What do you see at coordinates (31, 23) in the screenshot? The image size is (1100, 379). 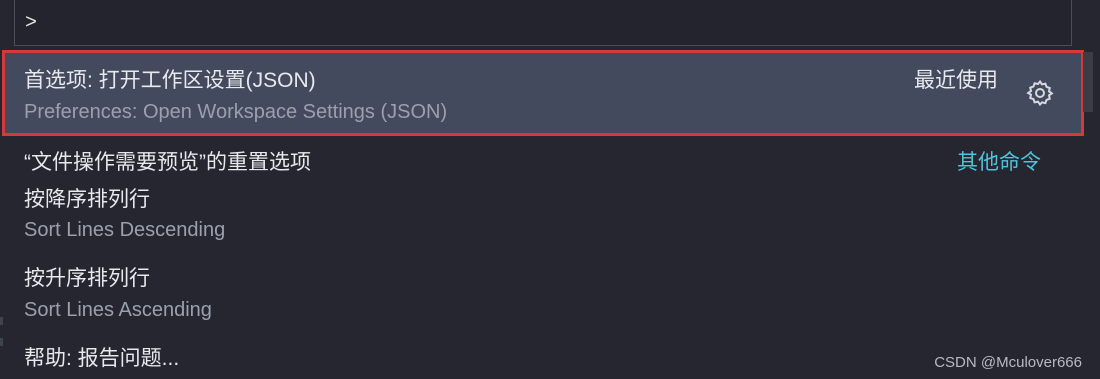 I see `command-input-value: >` at bounding box center [31, 23].